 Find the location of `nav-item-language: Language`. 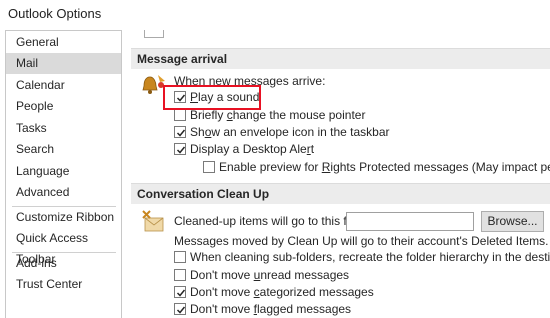

nav-item-language: Language is located at coordinates (63, 171).